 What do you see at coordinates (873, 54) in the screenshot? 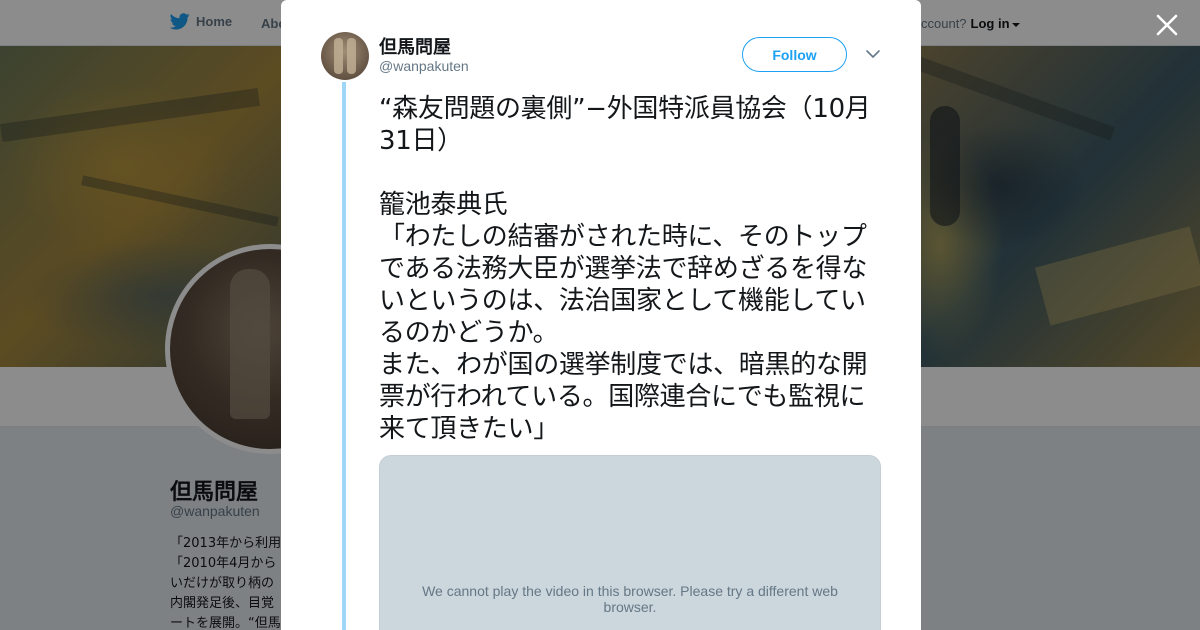
I see `chevron-down-icon` at bounding box center [873, 54].